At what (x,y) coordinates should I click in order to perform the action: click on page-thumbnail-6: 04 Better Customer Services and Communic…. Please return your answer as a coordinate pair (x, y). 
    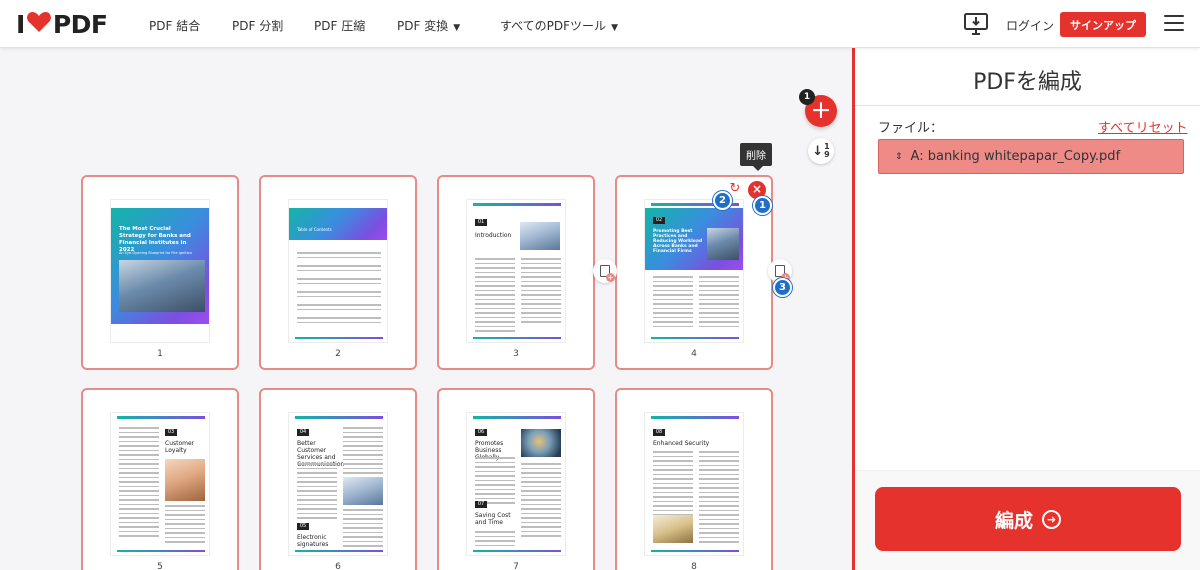
    Looking at the image, I should click on (338, 479).